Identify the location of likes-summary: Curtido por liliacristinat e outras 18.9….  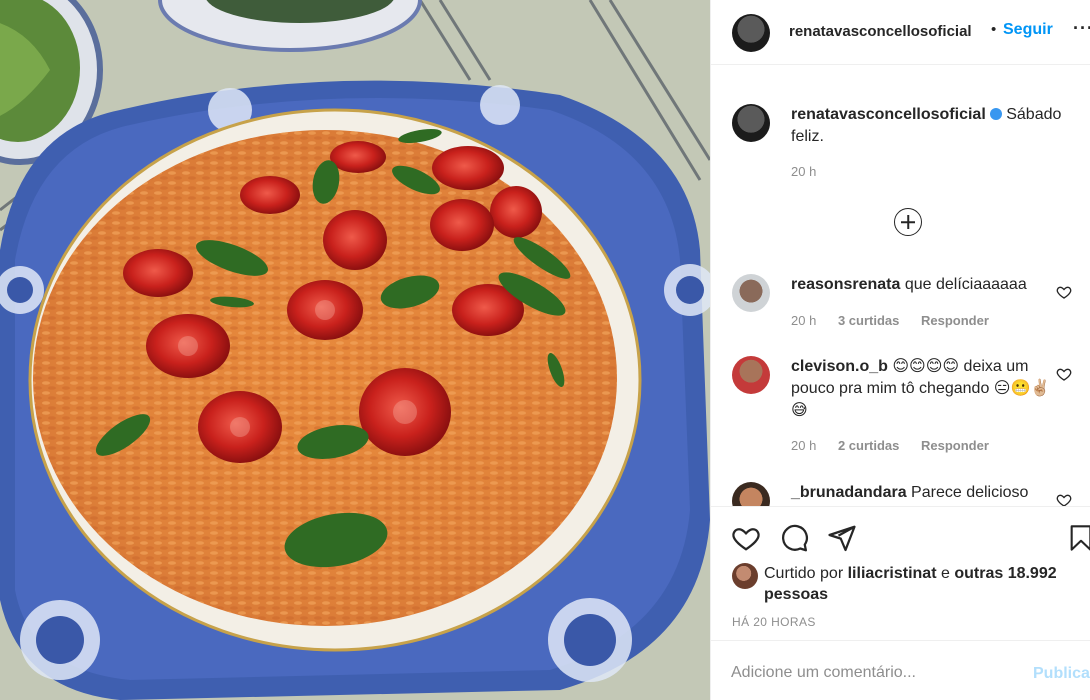
(914, 584).